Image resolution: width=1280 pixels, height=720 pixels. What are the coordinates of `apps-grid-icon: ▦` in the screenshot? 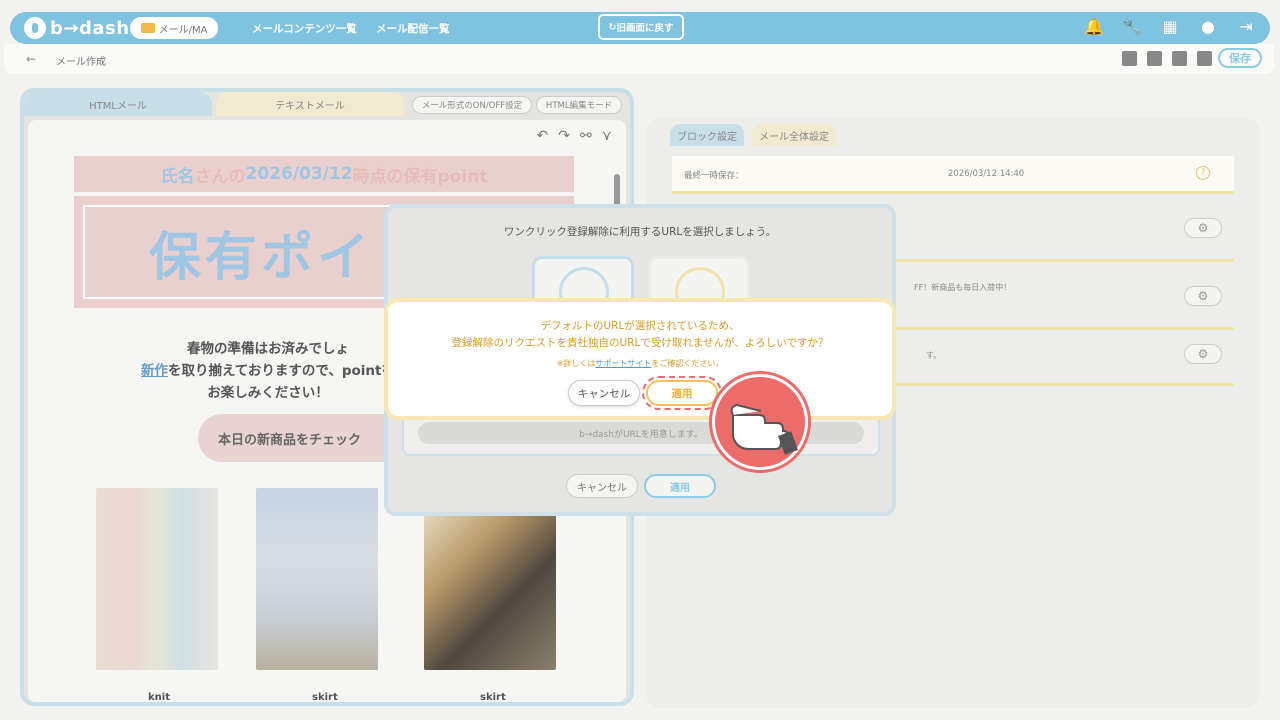 It's located at (1170, 26).